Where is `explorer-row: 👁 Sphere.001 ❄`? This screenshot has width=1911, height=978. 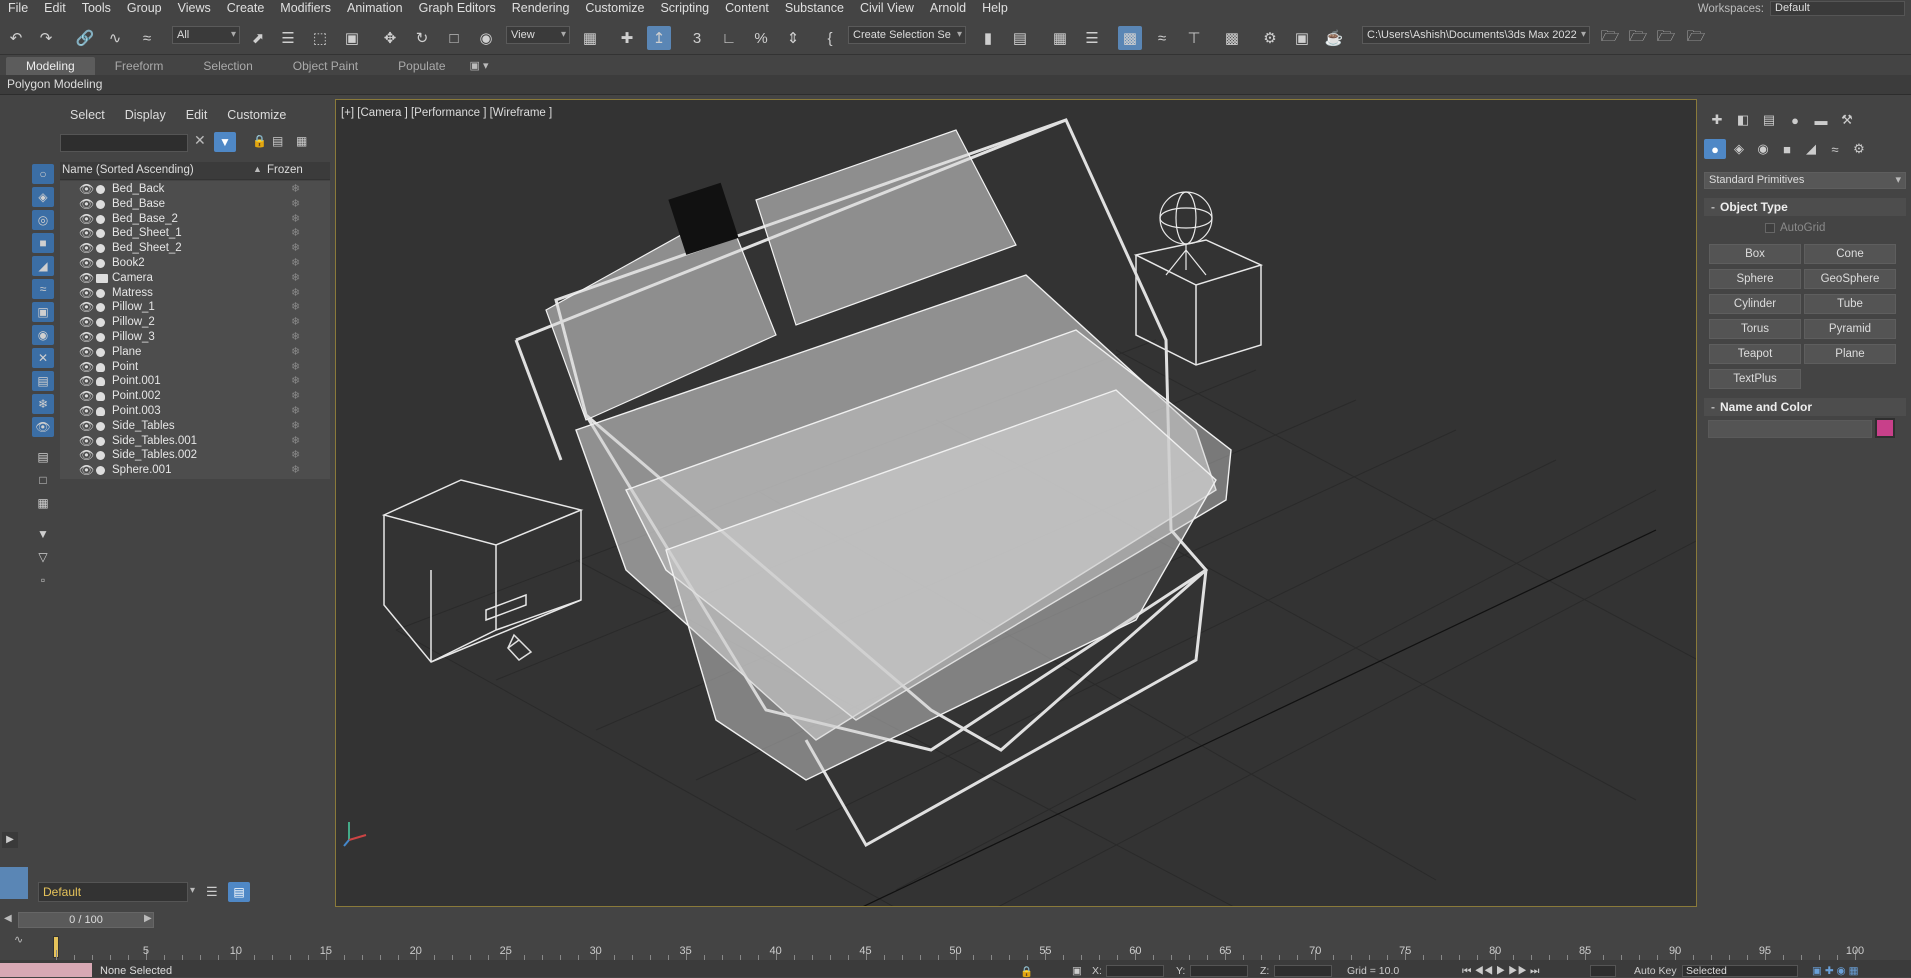 explorer-row: 👁 Sphere.001 ❄ is located at coordinates (195, 471).